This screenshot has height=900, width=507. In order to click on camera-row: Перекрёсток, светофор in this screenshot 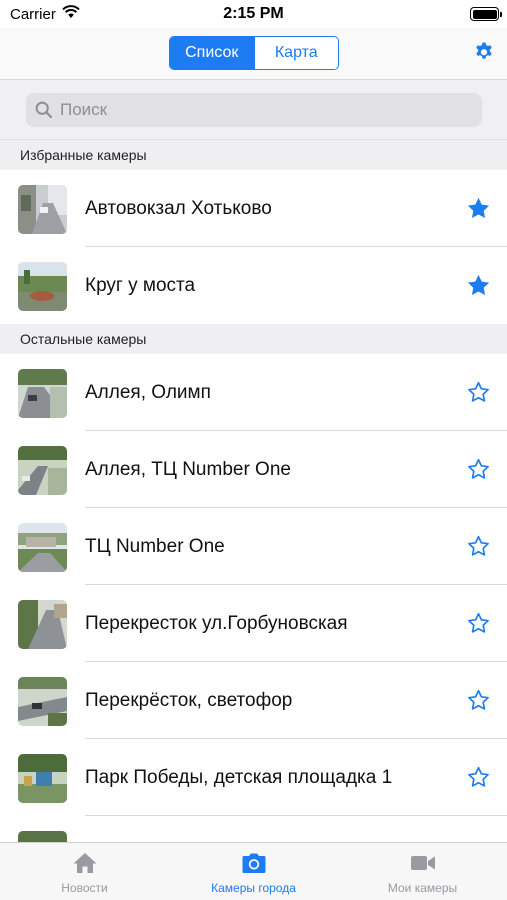, I will do `click(253, 700)`.